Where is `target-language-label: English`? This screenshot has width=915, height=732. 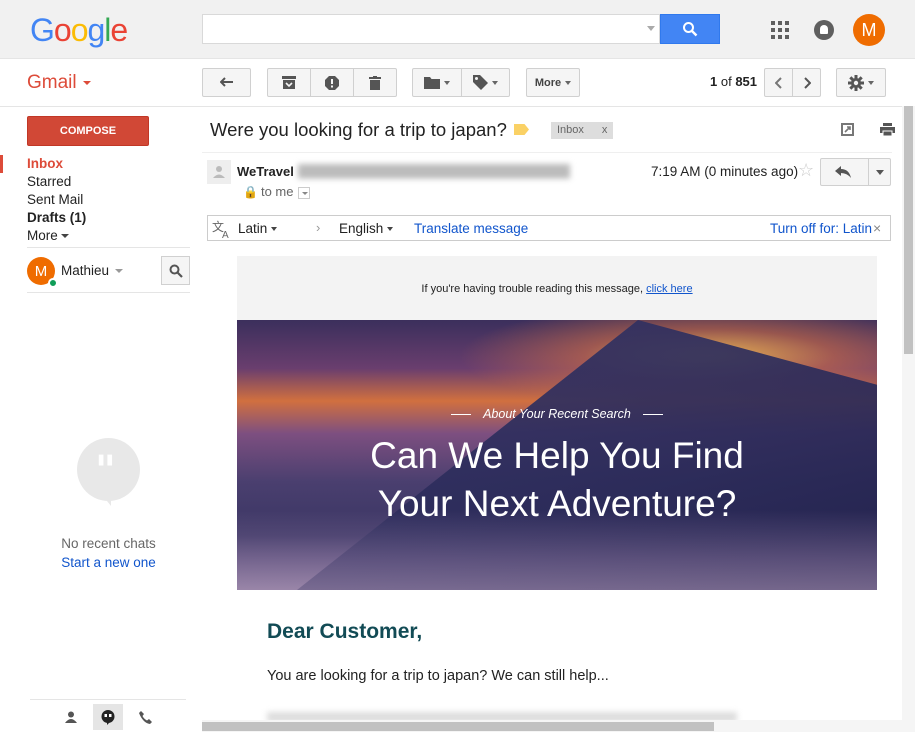
target-language-label: English is located at coordinates (361, 228).